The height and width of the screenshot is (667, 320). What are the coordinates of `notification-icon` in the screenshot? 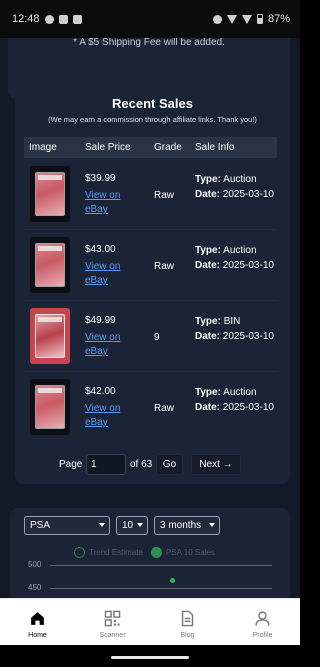 It's located at (49, 19).